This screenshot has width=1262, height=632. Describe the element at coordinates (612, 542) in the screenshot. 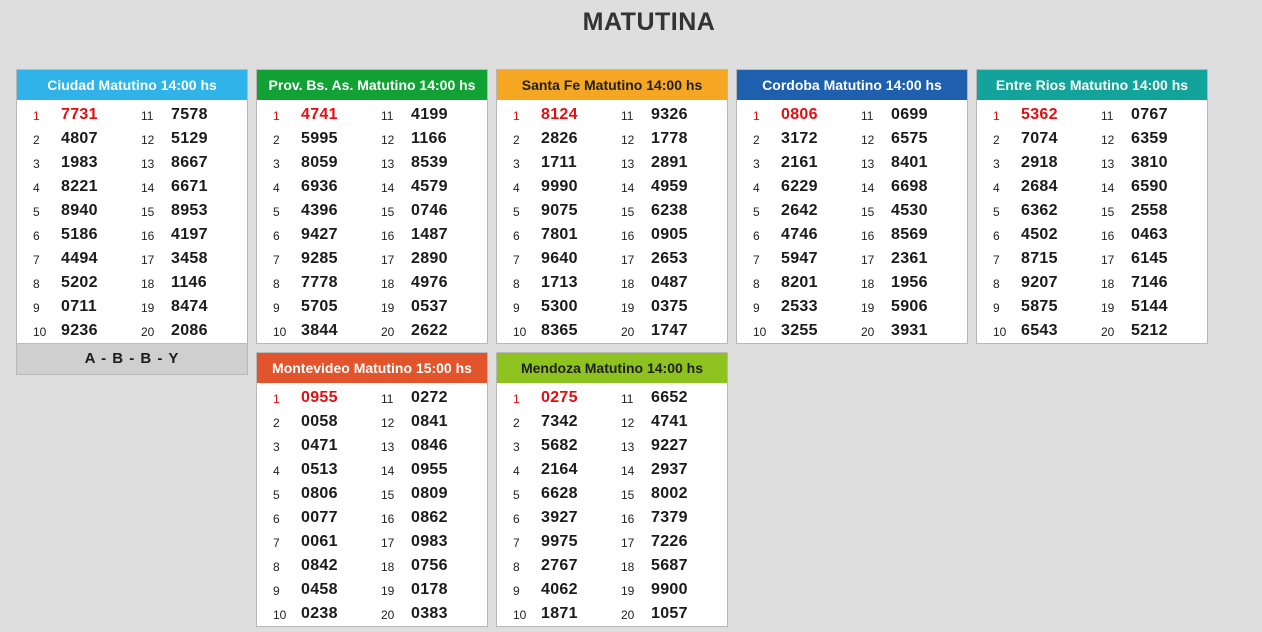

I see `result-row: 7 9975 17 7226` at that location.